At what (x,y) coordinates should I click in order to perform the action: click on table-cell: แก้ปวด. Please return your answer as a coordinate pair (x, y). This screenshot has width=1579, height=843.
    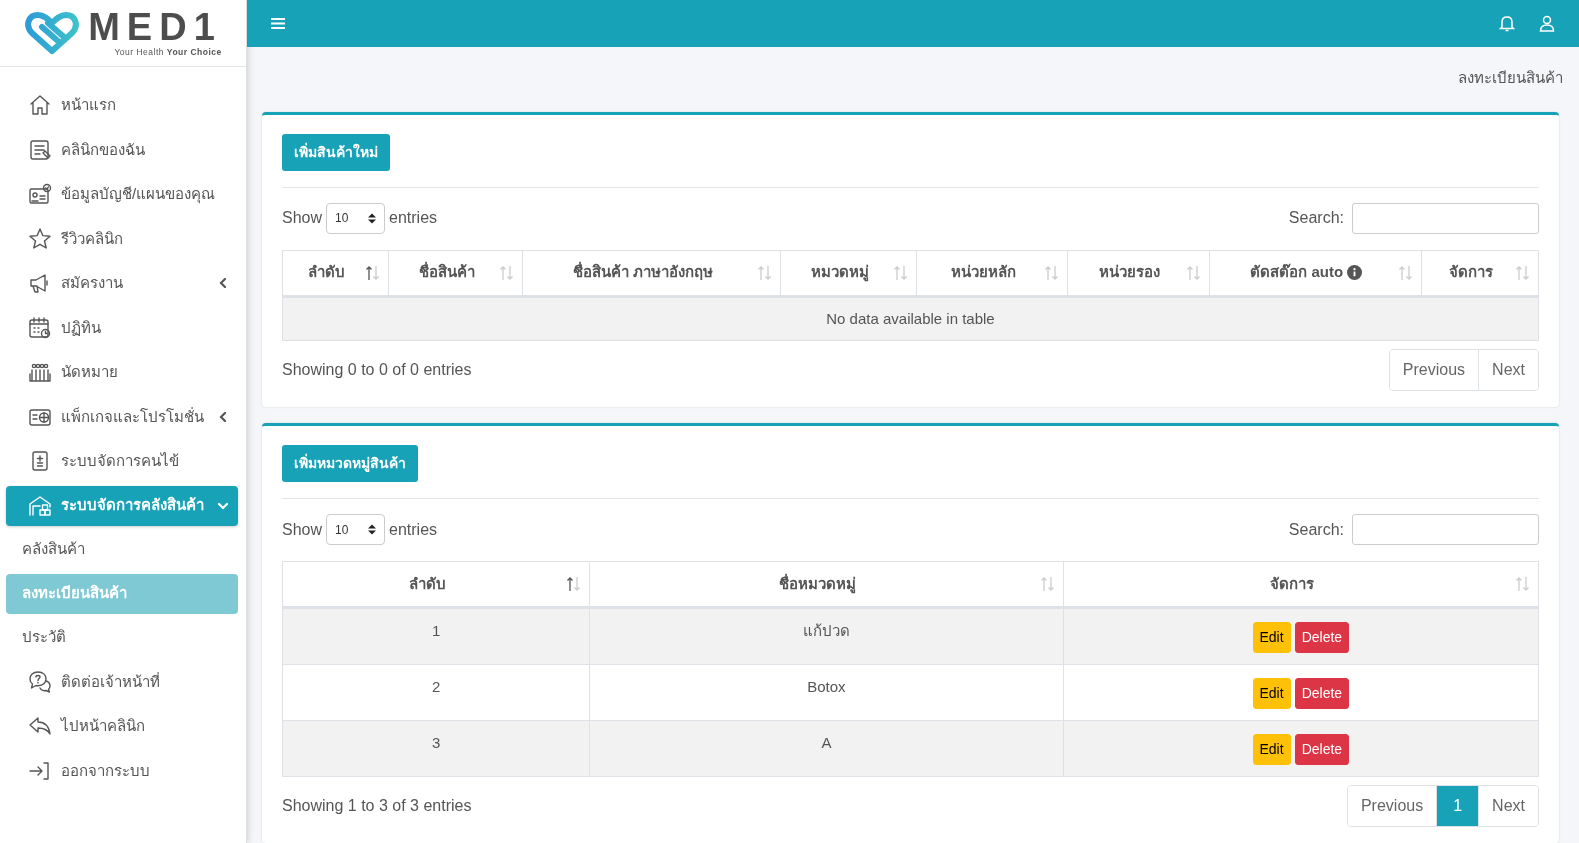
    Looking at the image, I should click on (826, 636).